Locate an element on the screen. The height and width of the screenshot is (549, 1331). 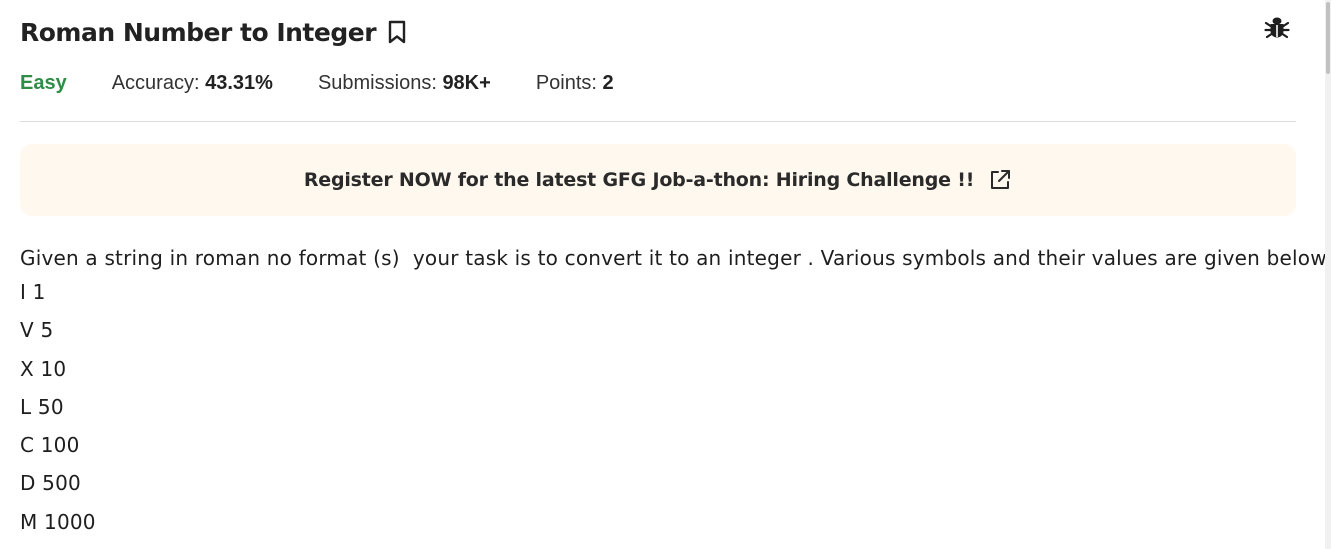
symbol-line: I 1 is located at coordinates (33, 292).